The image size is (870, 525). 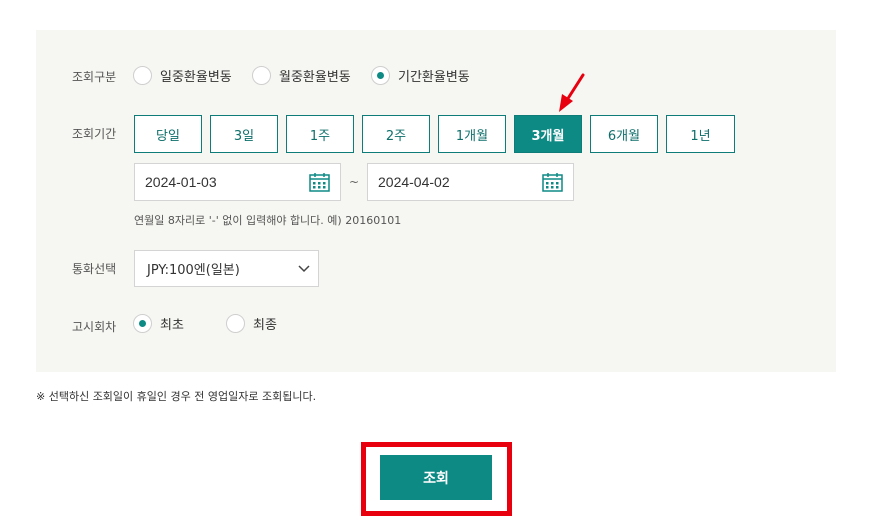 What do you see at coordinates (572, 92) in the screenshot?
I see `red-arrow-icon` at bounding box center [572, 92].